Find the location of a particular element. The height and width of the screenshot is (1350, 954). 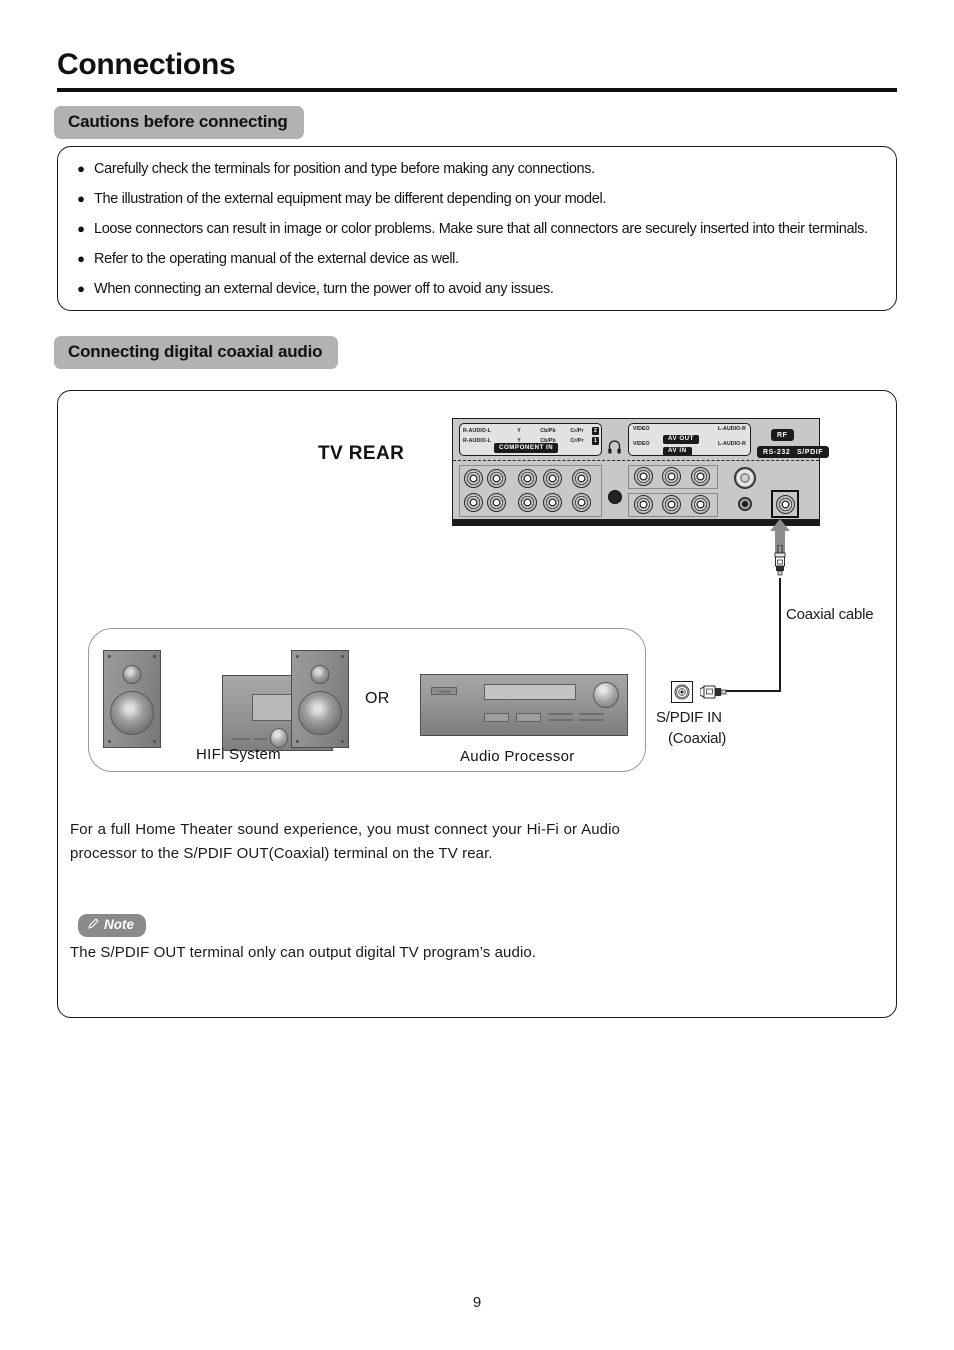

hifi-knob is located at coordinates (279, 738).